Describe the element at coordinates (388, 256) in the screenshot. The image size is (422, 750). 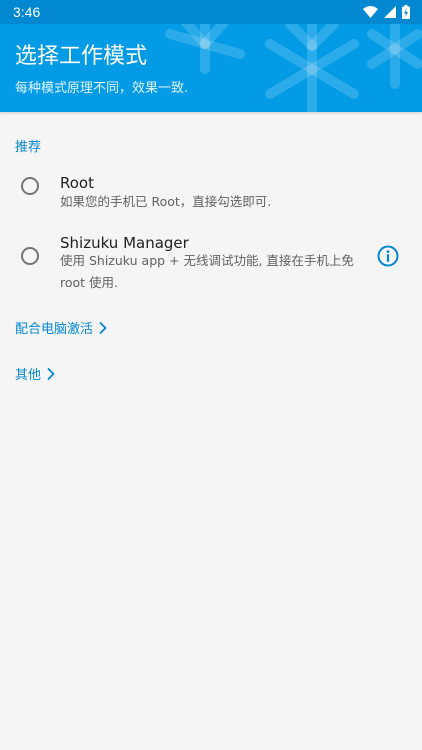
I see `info-icon` at that location.